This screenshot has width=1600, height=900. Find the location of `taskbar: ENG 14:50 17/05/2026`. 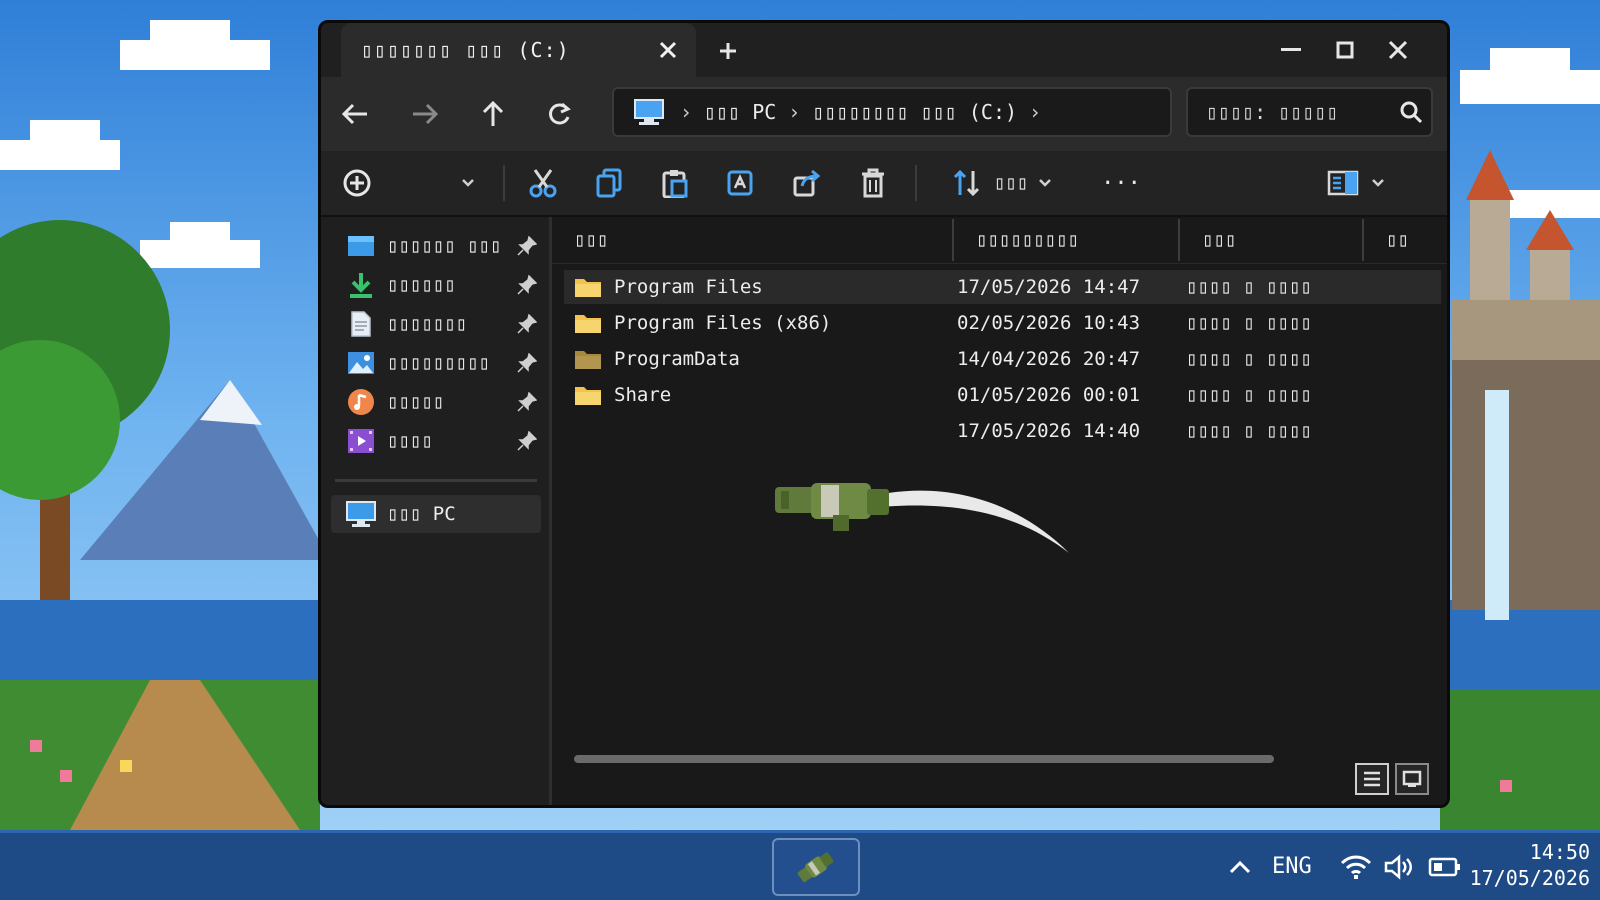

taskbar: ENG 14:50 17/05/2026 is located at coordinates (800, 865).